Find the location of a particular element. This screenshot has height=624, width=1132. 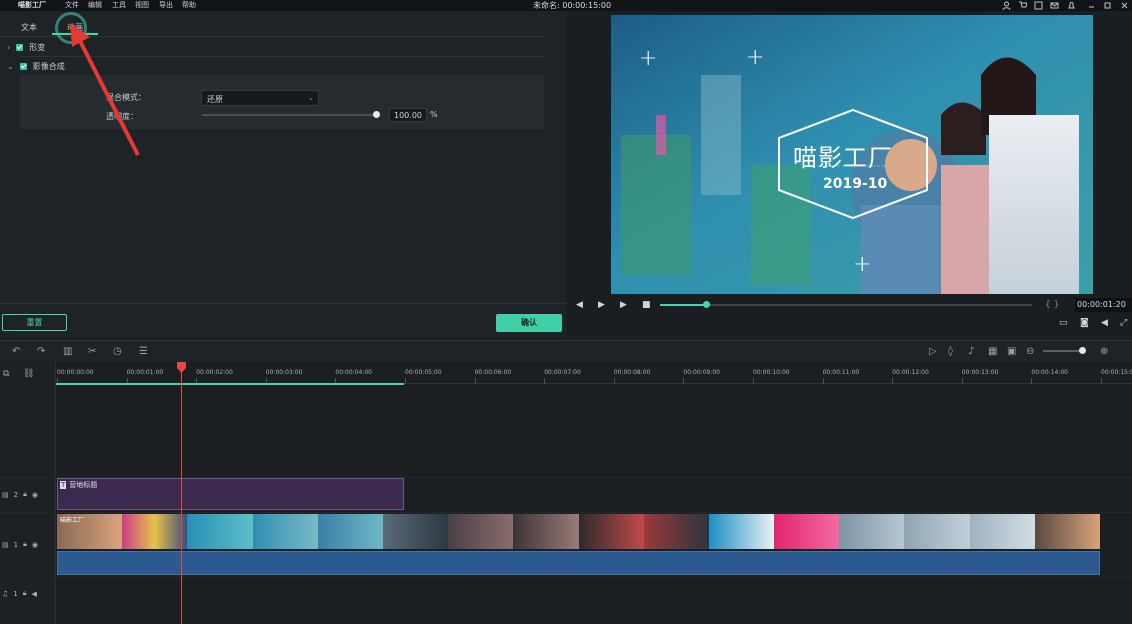

link-icon: ⛓ is located at coordinates (28, 374).